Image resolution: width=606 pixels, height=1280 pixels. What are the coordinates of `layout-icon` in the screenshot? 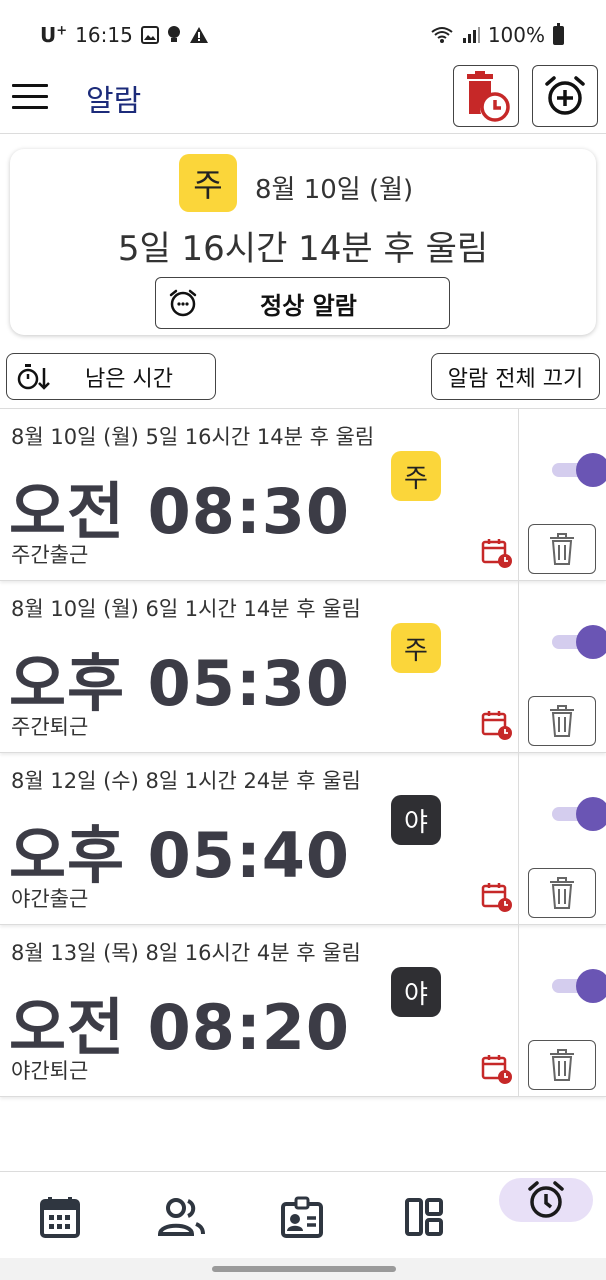 It's located at (424, 1217).